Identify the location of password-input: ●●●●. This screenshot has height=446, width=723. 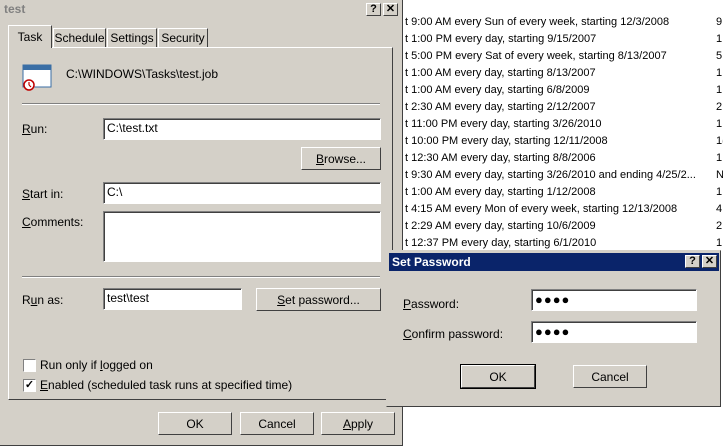
(614, 300).